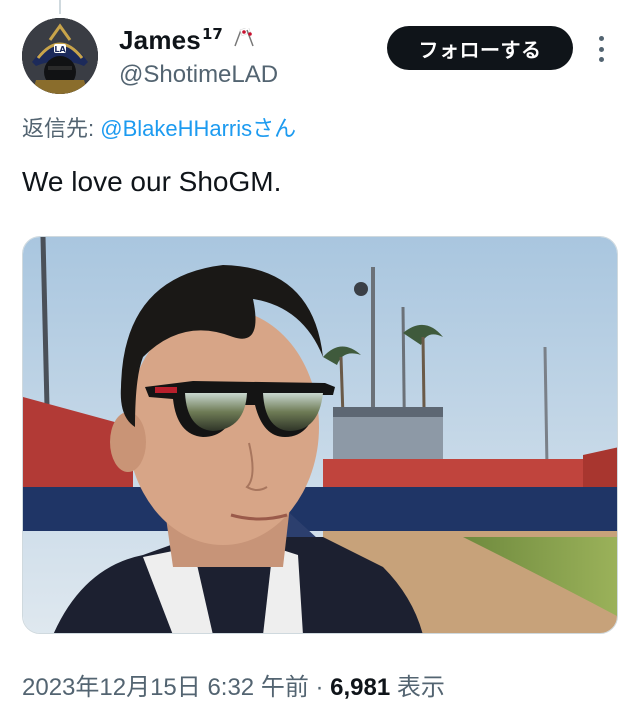 This screenshot has height=711, width=640. I want to click on display-name: James, so click(160, 40).